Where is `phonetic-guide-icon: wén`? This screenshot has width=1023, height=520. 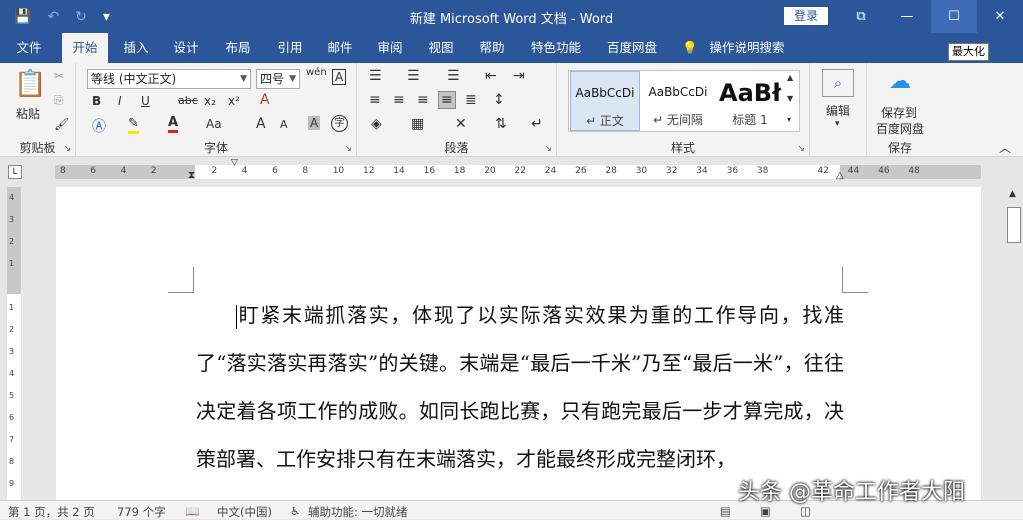
phonetic-guide-icon: wén is located at coordinates (316, 72).